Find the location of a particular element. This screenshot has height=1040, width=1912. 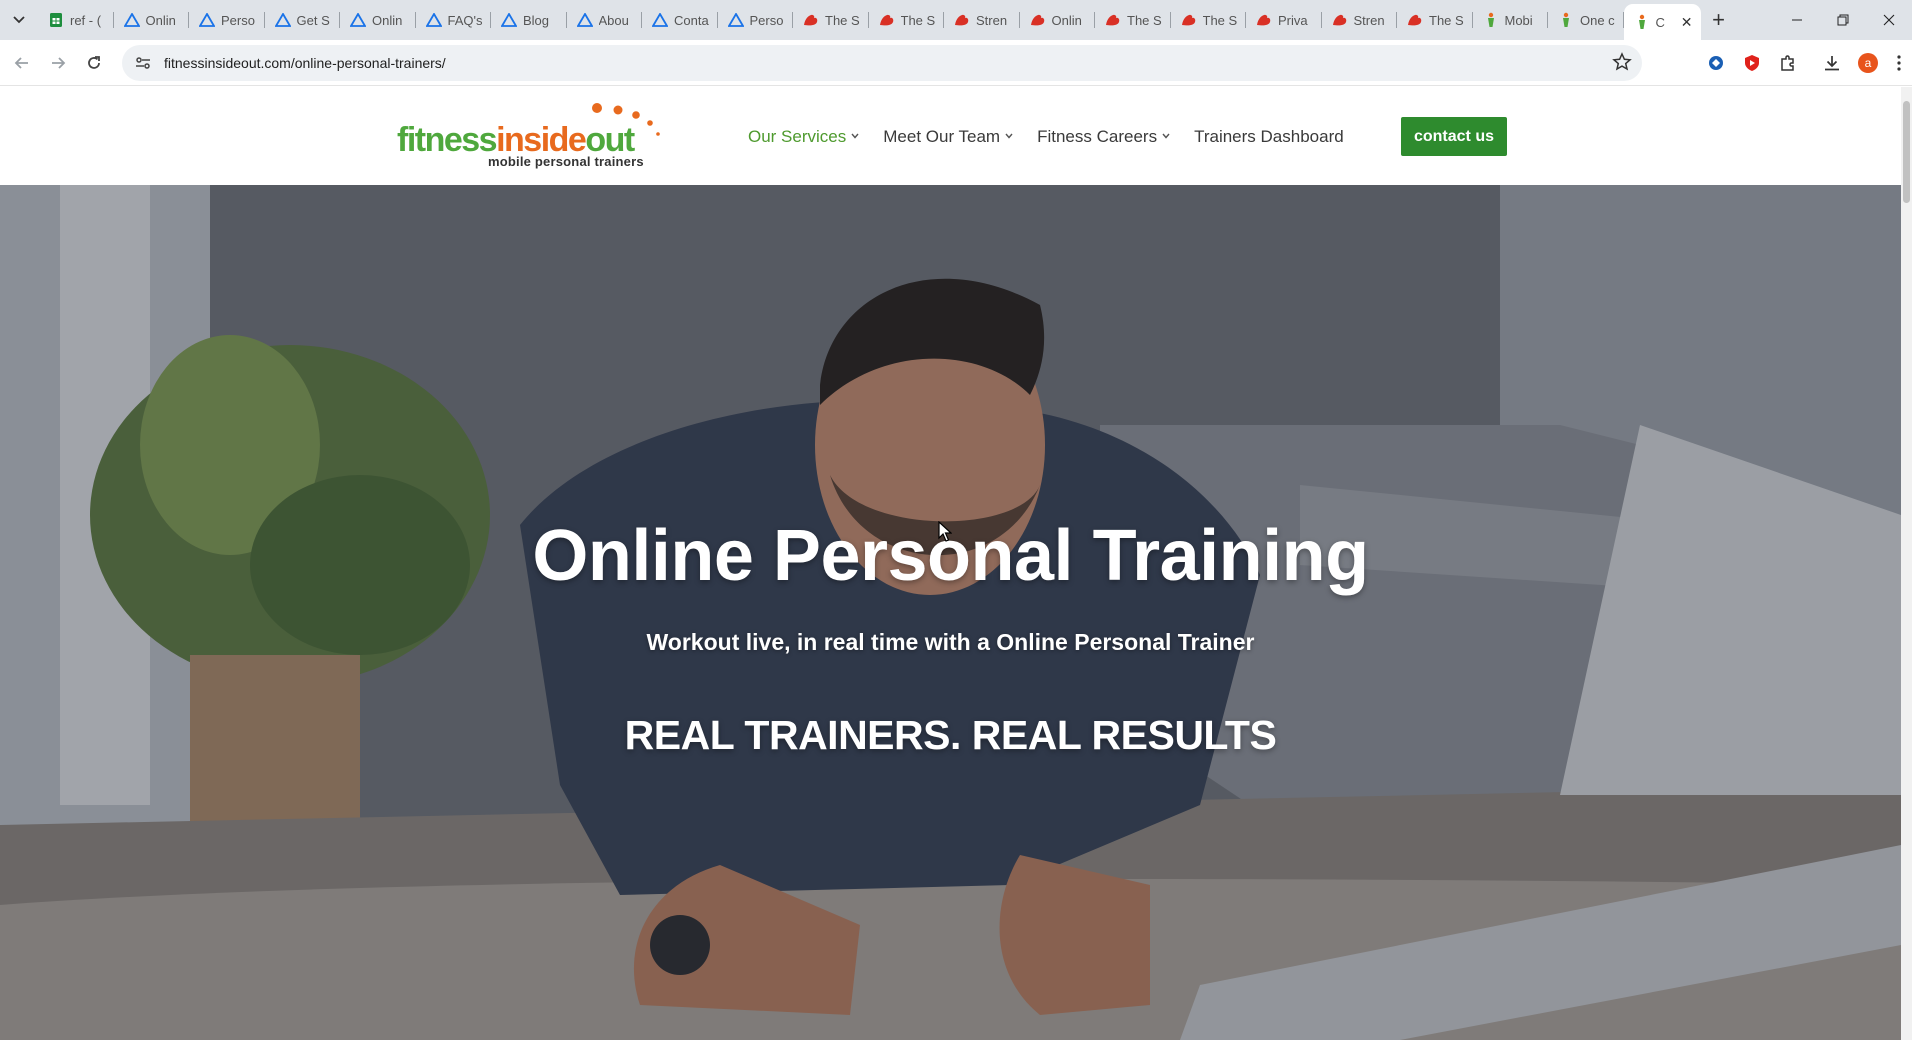

restore-button is located at coordinates (1843, 20).